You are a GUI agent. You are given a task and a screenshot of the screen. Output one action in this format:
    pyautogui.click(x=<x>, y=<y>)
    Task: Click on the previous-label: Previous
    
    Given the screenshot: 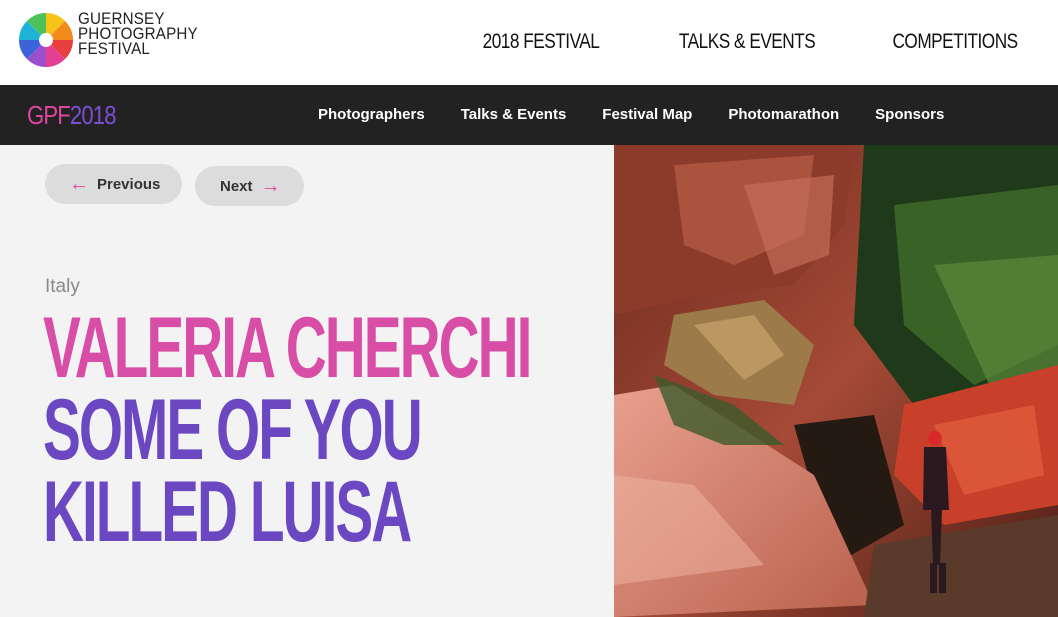 What is the action you would take?
    pyautogui.click(x=129, y=184)
    